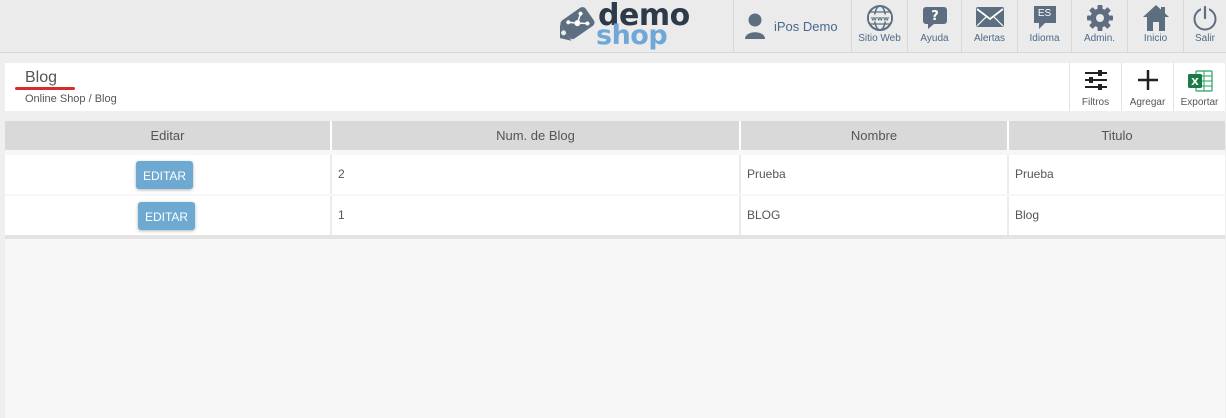 This screenshot has height=418, width=1226. I want to click on nav-alertas: Alertas, so click(989, 26).